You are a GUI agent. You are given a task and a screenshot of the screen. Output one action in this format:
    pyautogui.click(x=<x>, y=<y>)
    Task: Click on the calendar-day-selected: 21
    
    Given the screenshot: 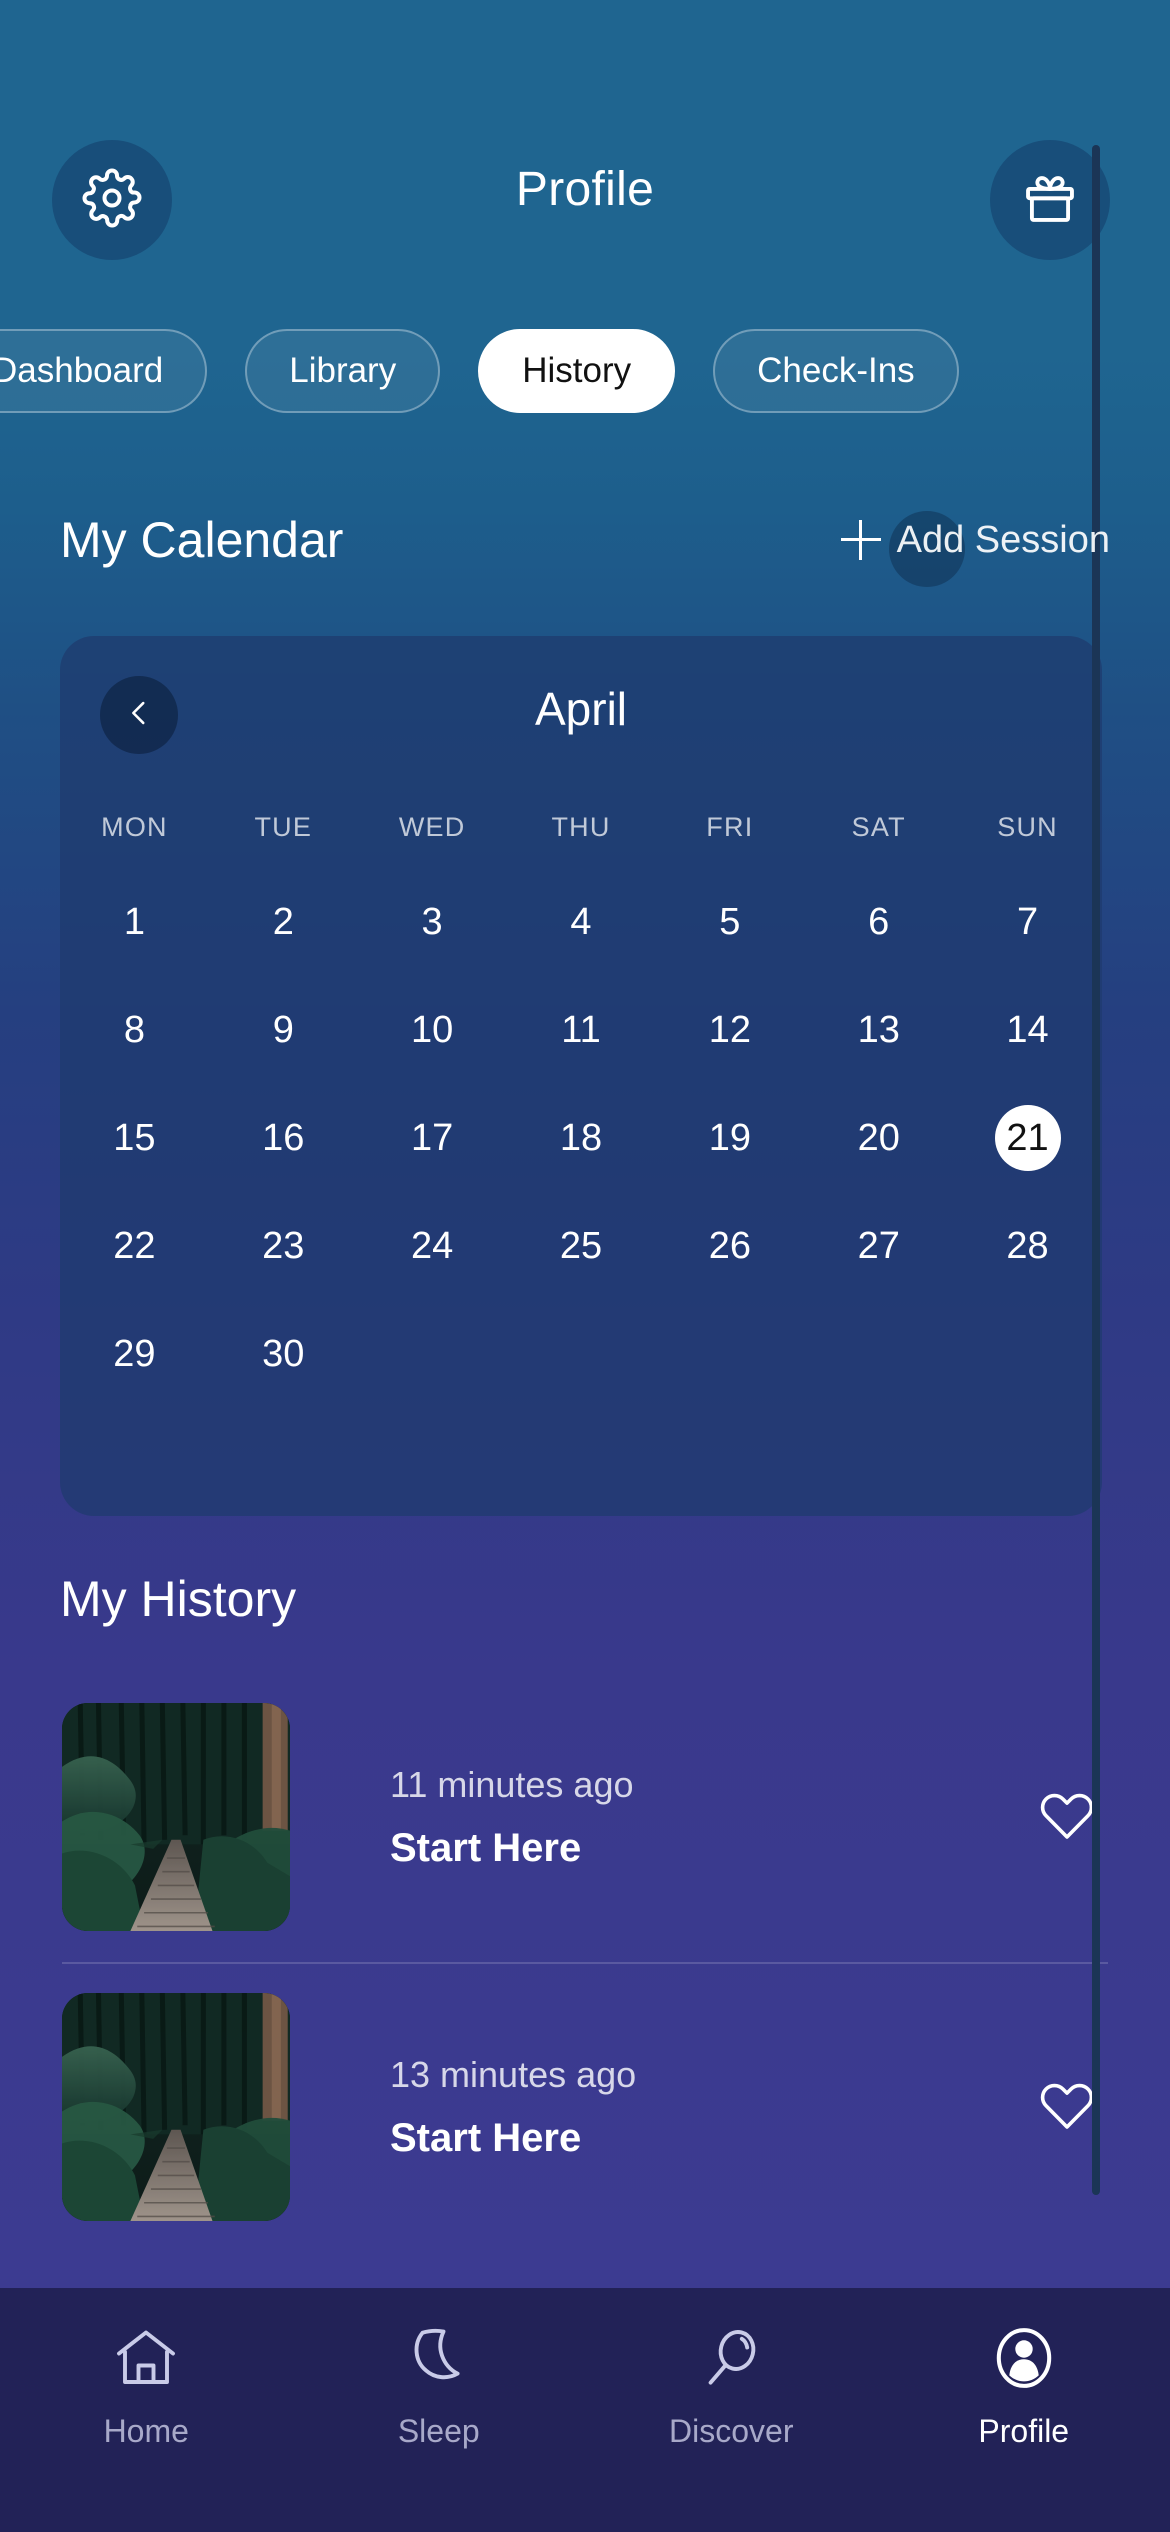 What is the action you would take?
    pyautogui.click(x=1027, y=1138)
    